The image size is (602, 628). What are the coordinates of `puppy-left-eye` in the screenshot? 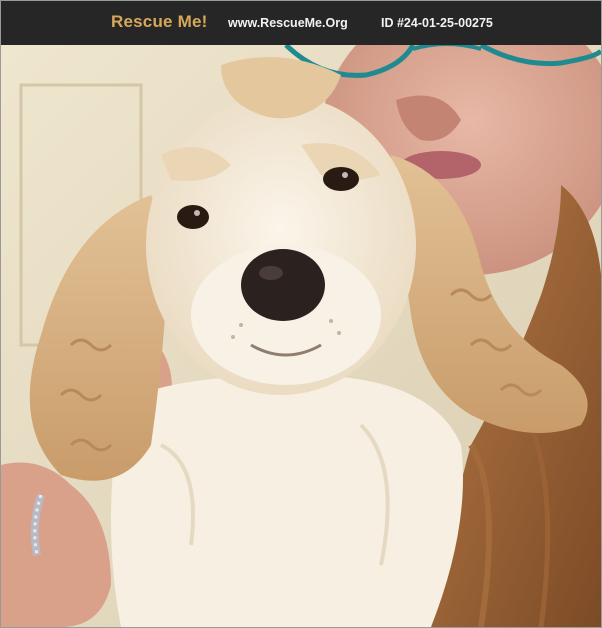 It's located at (193, 217).